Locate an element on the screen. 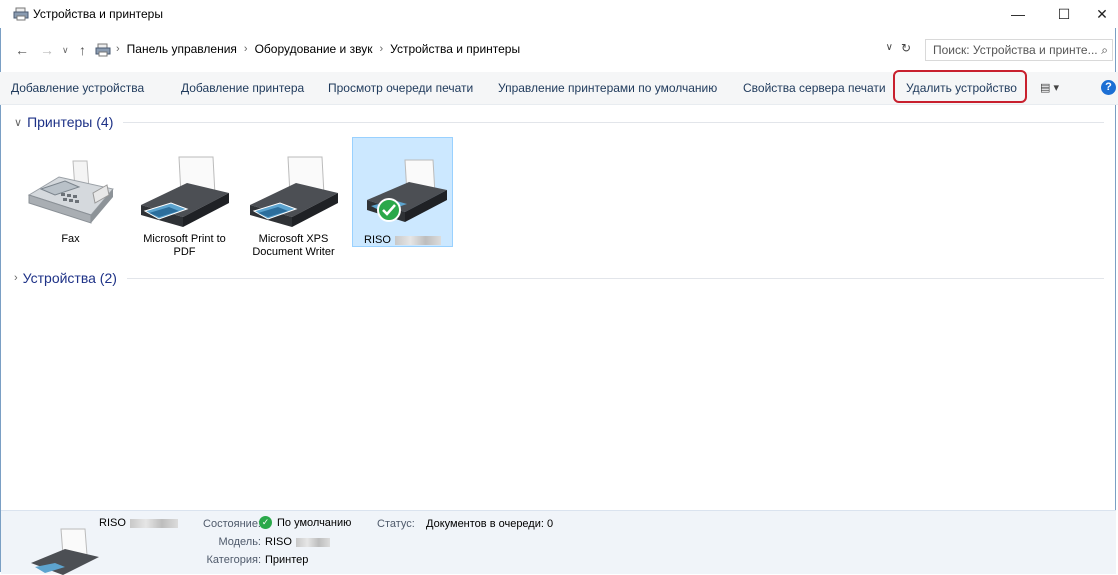 This screenshot has width=1118, height=575. detail-name: RISO is located at coordinates (138, 523).